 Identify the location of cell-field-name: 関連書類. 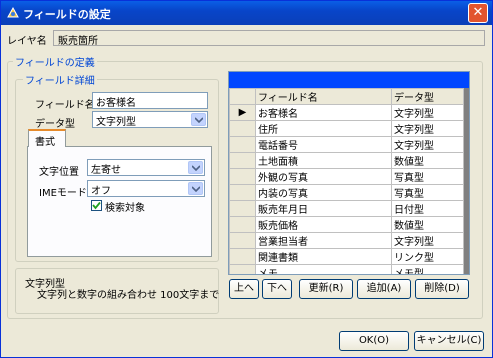
(323, 256).